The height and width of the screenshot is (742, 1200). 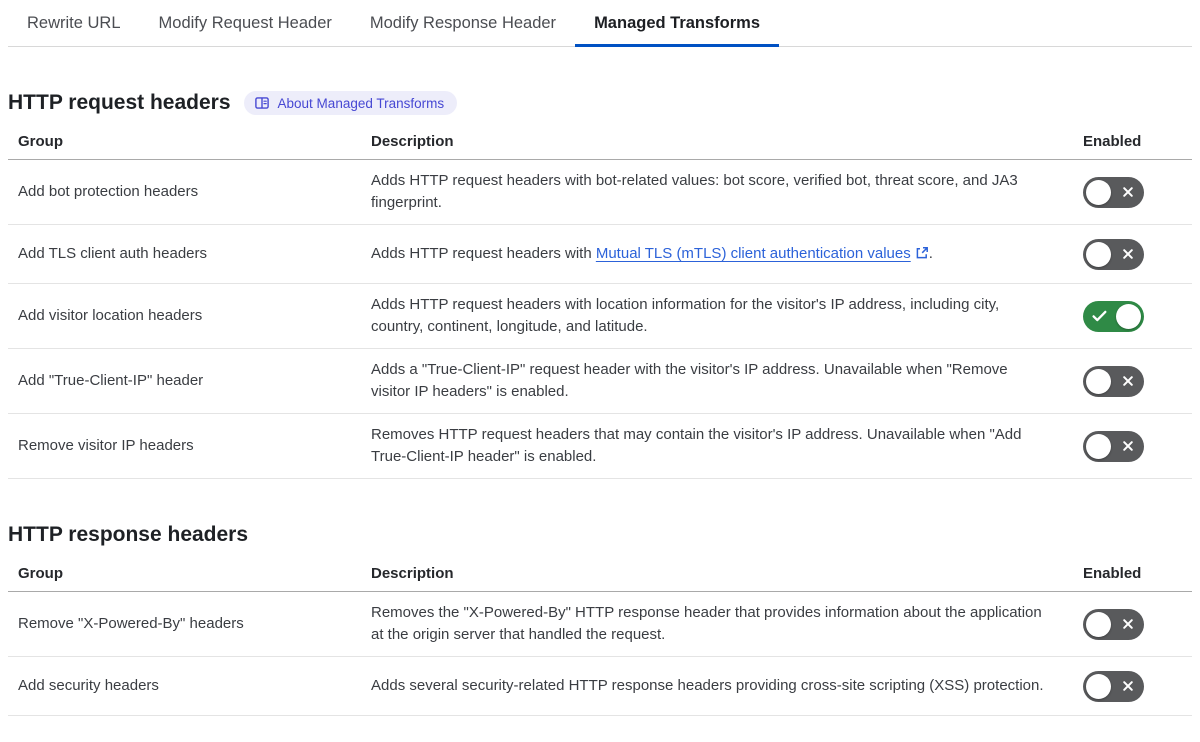 I want to click on external-link-icon, so click(x=922, y=253).